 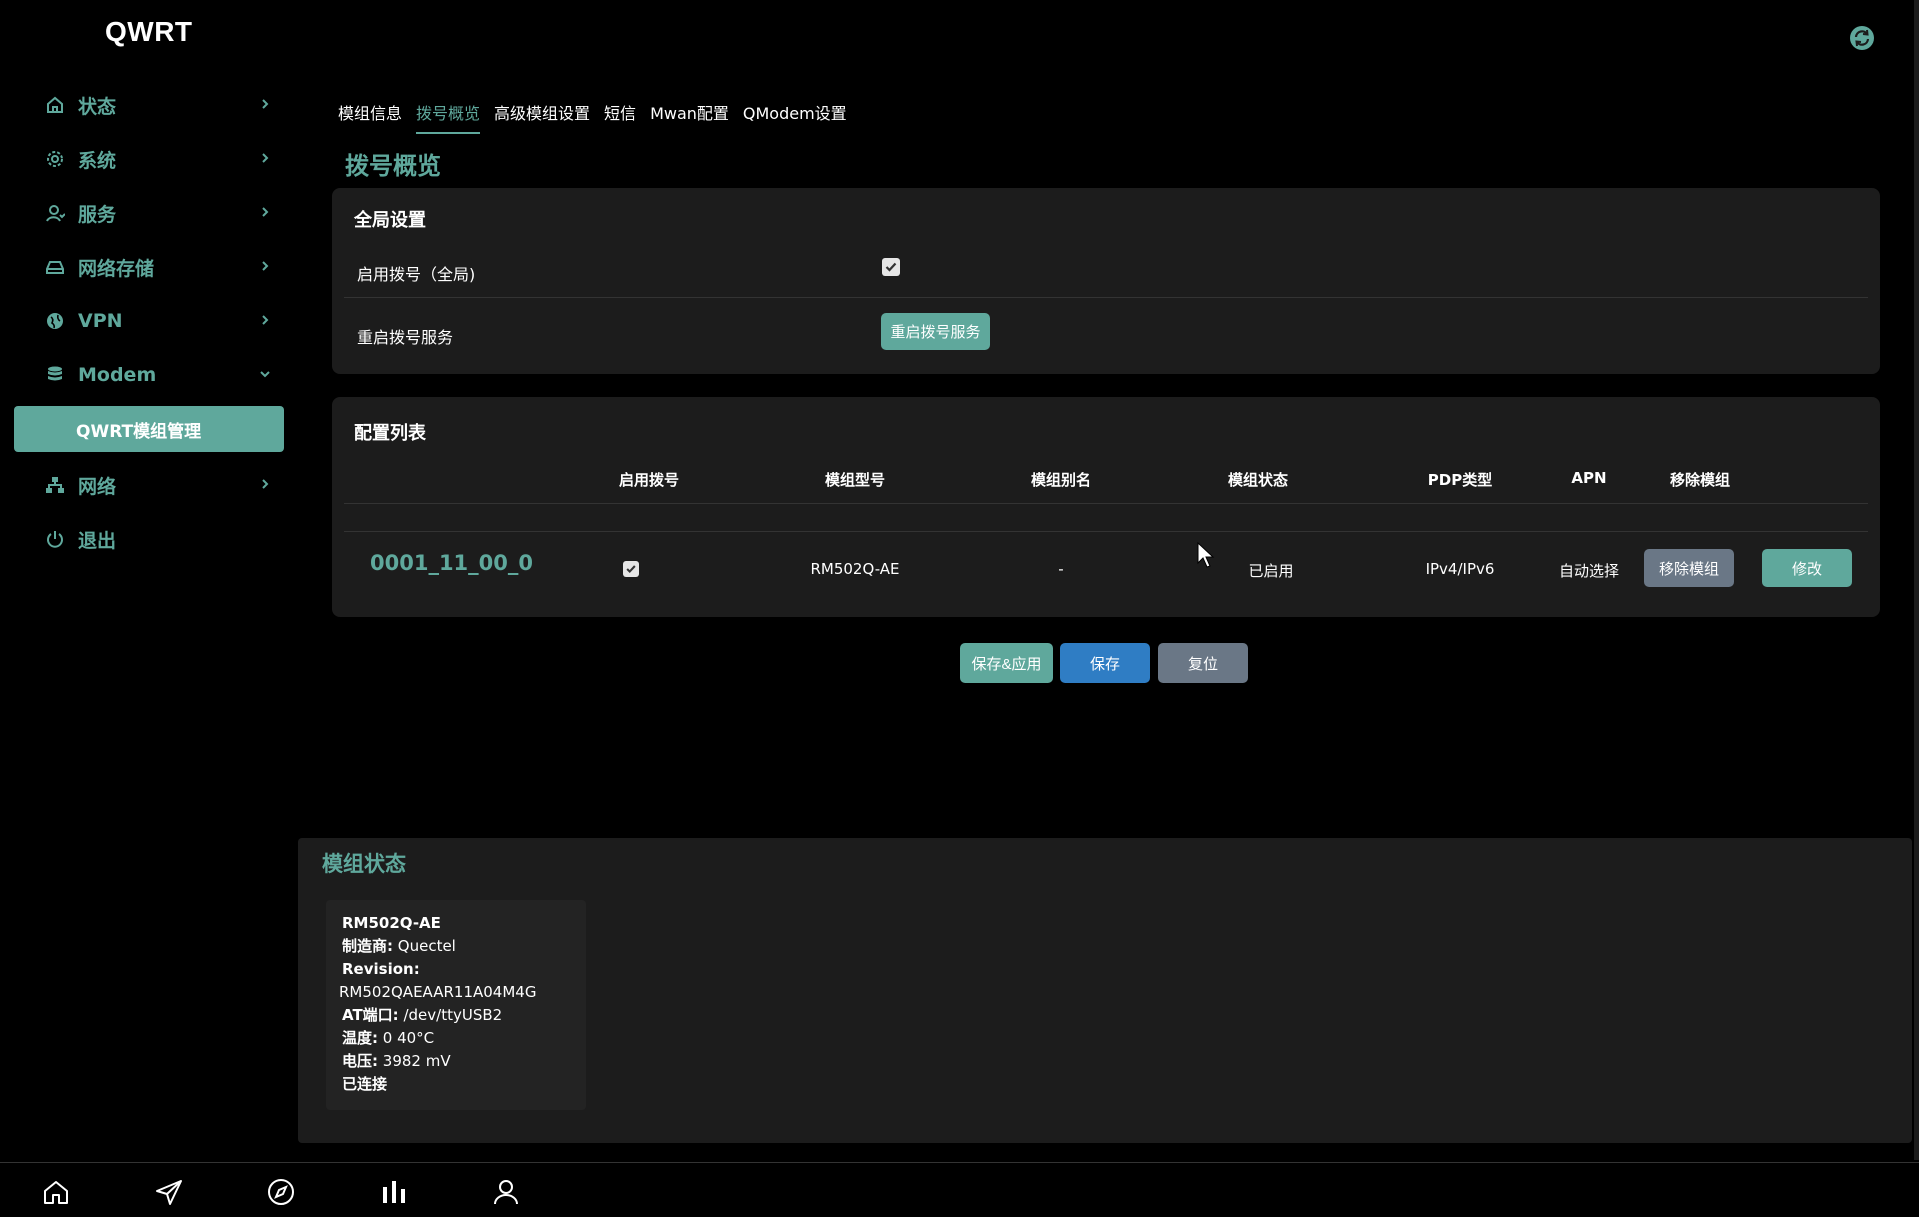 What do you see at coordinates (1060, 480) in the screenshot?
I see `col-header-alias: 模组别名` at bounding box center [1060, 480].